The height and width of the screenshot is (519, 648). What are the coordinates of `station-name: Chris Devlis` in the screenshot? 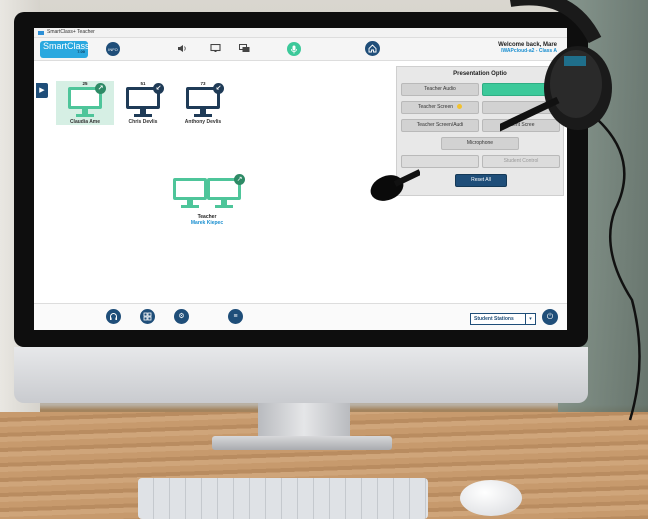 It's located at (143, 122).